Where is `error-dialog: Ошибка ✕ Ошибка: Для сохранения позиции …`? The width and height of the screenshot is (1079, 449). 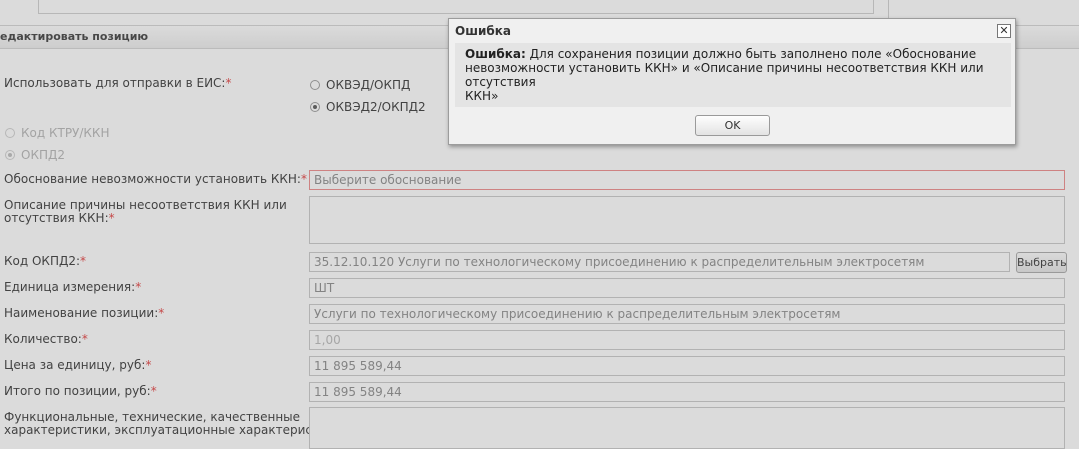
error-dialog: Ошибка ✕ Ошибка: Для сохранения позиции … is located at coordinates (732, 81).